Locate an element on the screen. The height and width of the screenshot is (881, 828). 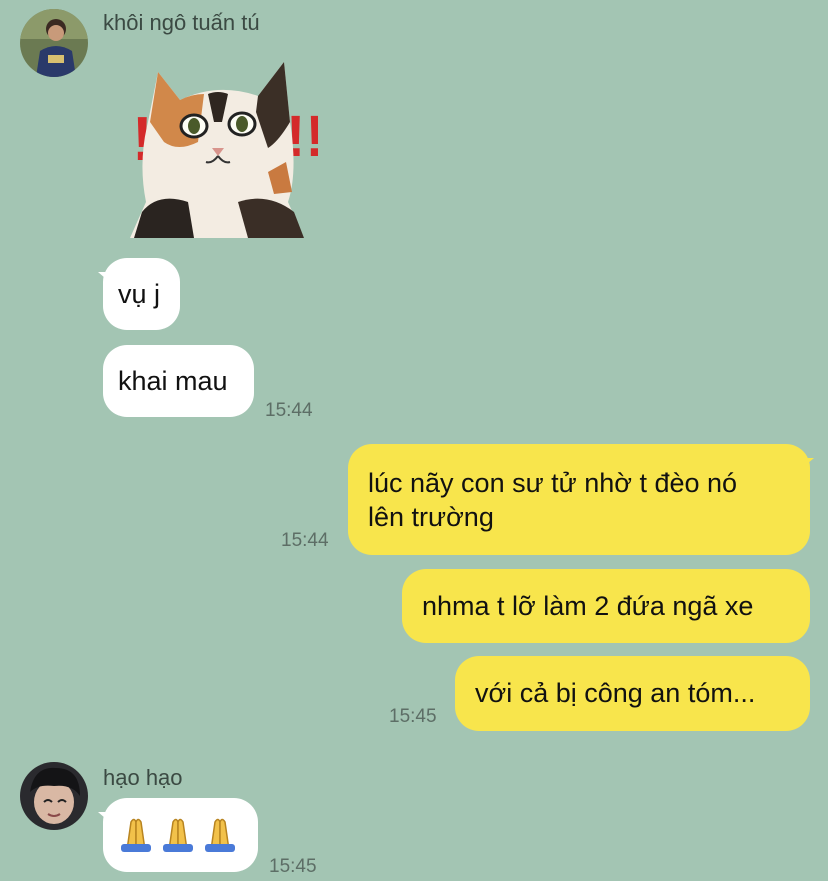
bubble-tail is located at coordinates (807, 464).